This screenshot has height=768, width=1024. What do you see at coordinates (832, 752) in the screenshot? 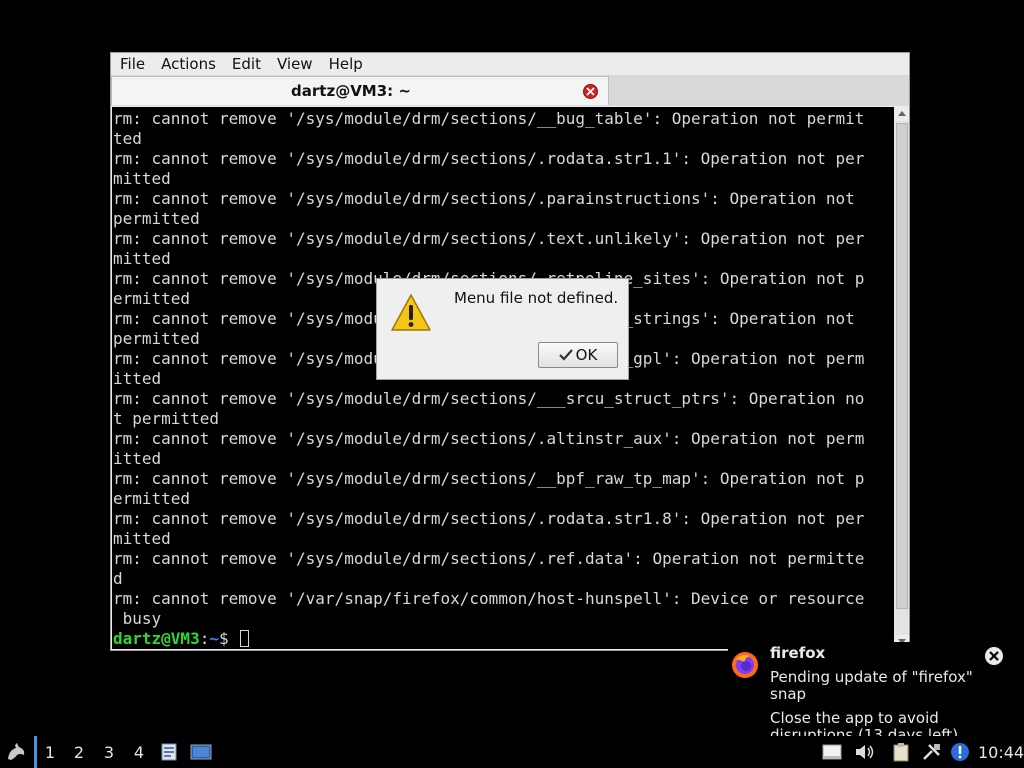
I see `window-list-icon` at bounding box center [832, 752].